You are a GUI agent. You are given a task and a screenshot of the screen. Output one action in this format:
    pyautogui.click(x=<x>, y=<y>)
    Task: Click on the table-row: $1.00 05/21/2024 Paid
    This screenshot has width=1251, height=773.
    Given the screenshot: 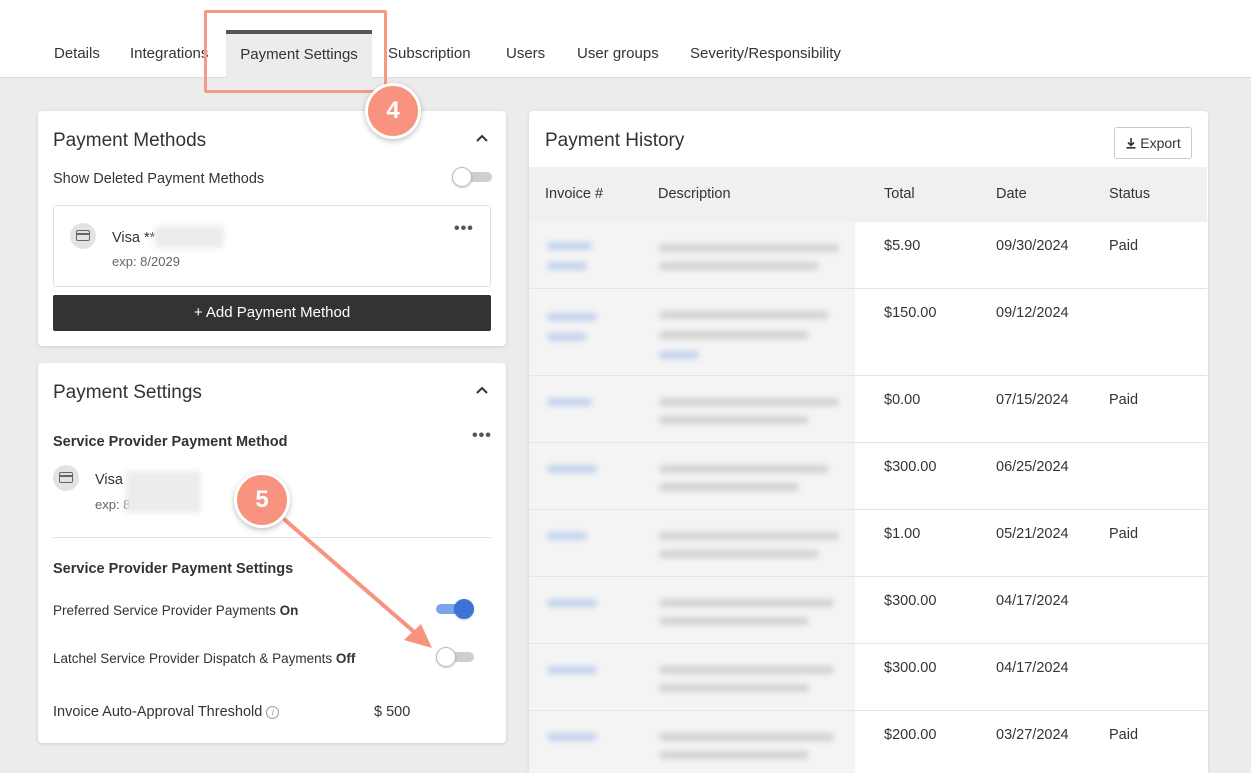 What is the action you would take?
    pyautogui.click(x=868, y=543)
    